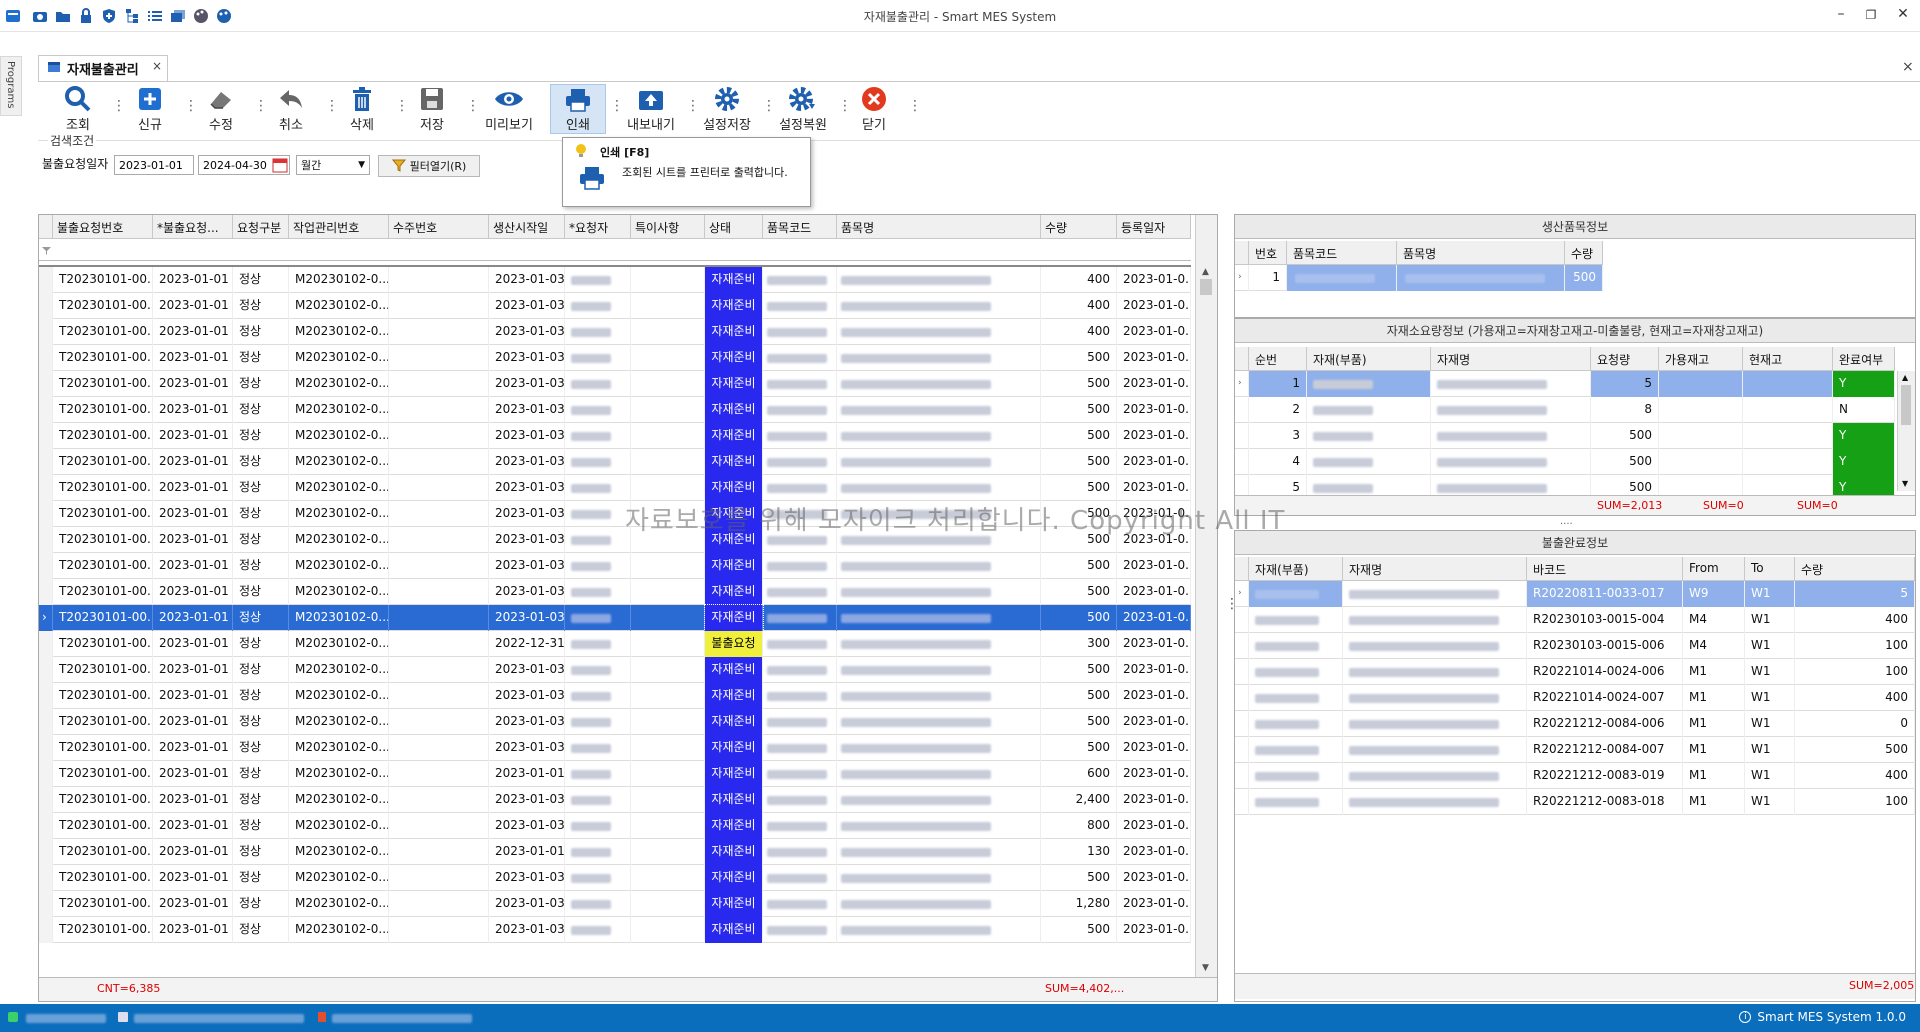  I want to click on col-requester: *요청자, so click(598, 227).